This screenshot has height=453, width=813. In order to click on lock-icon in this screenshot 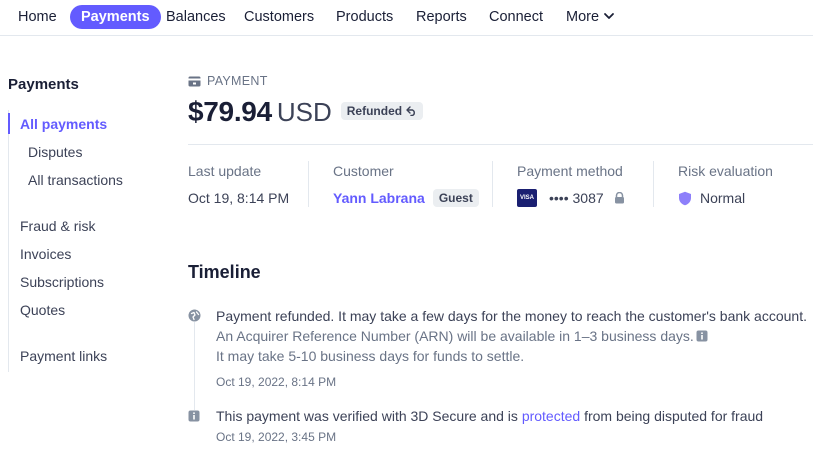, I will do `click(619, 198)`.